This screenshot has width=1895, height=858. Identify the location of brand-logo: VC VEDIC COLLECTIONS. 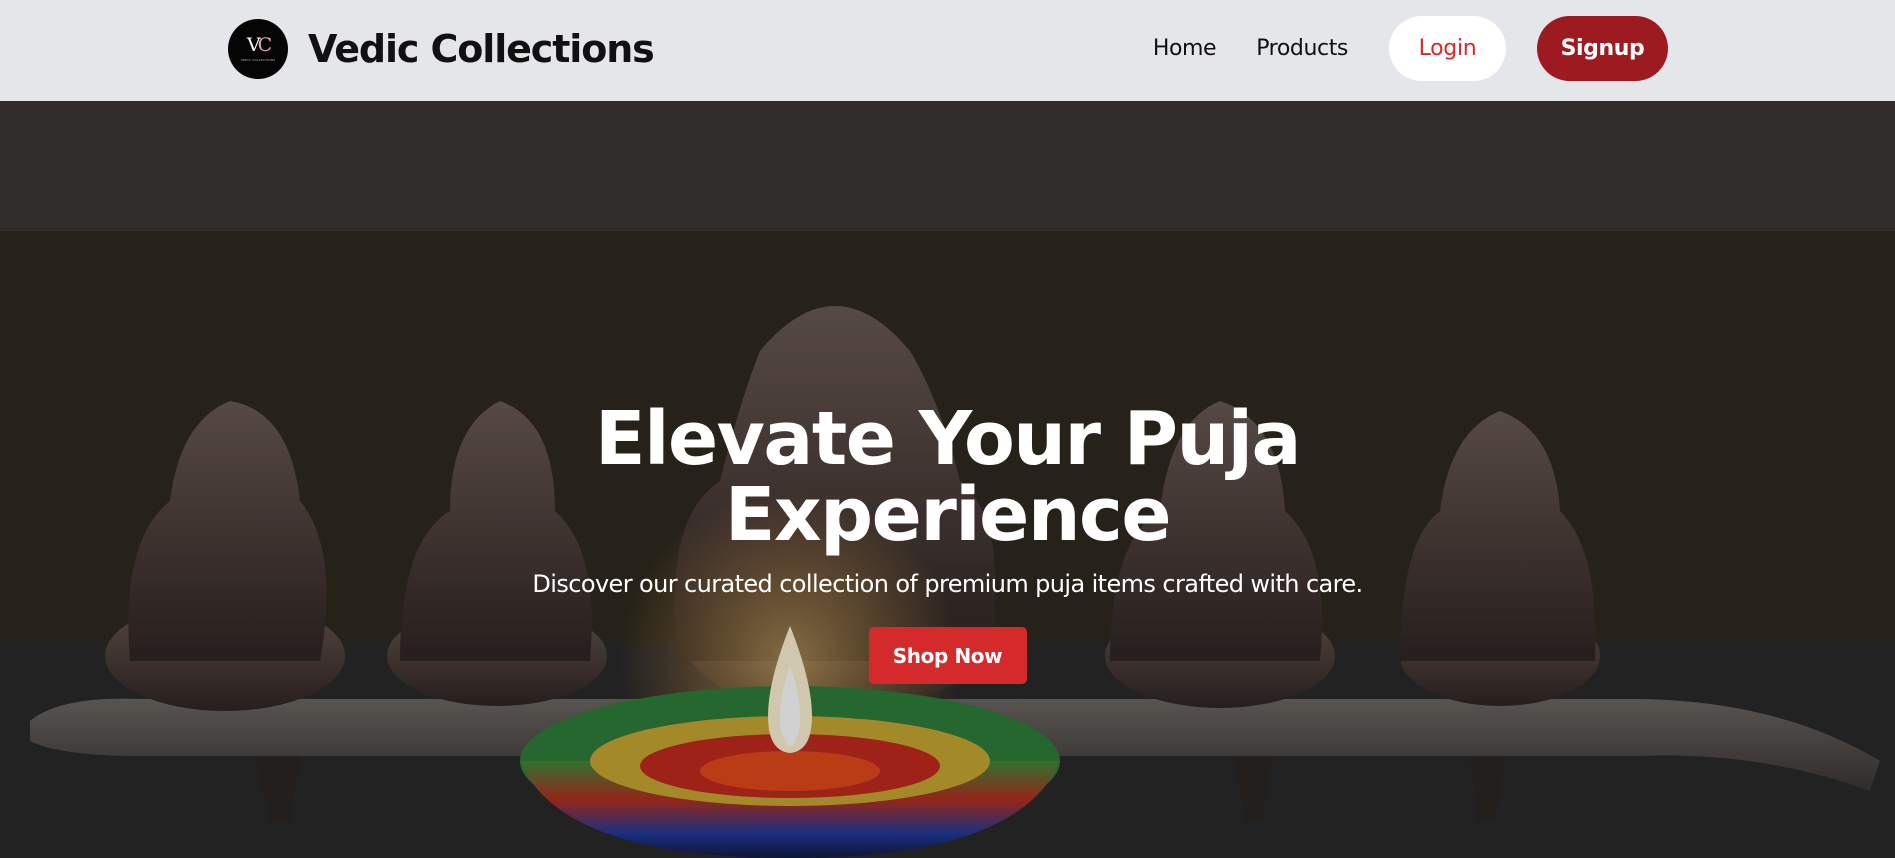
(258, 49).